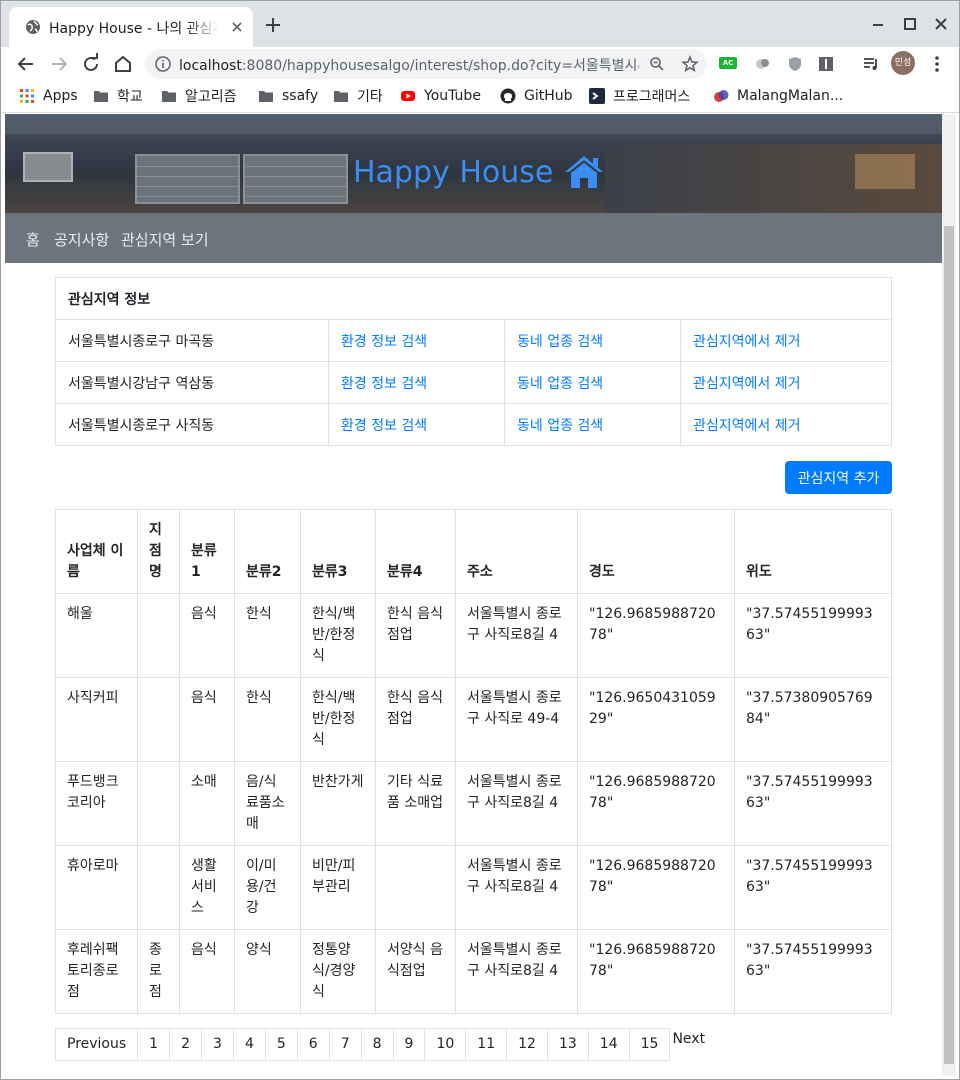  What do you see at coordinates (207, 887) in the screenshot?
I see `table-cell: 생활서비스` at bounding box center [207, 887].